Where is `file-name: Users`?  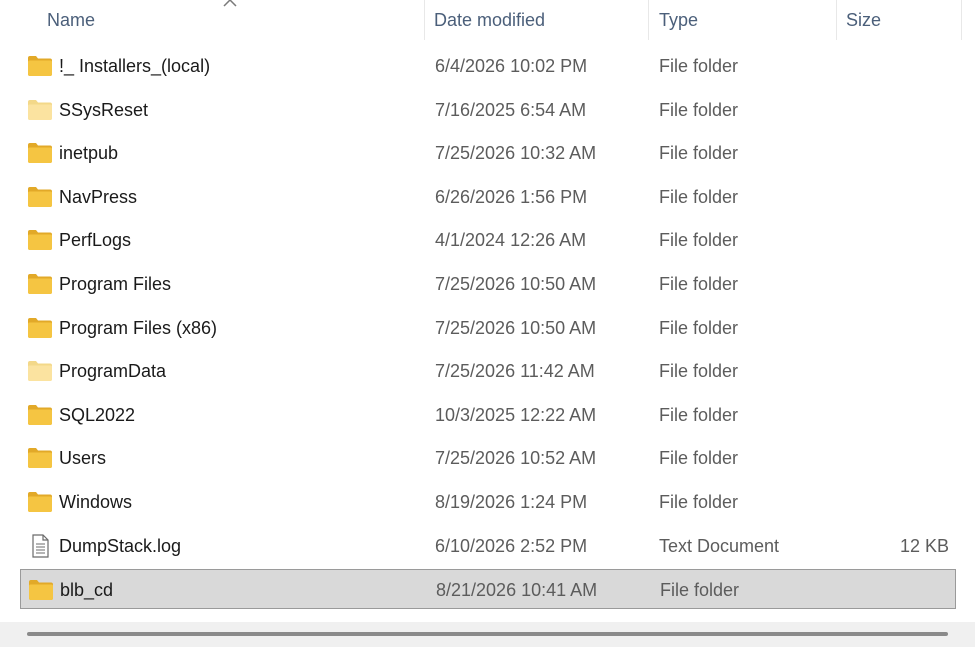
file-name: Users is located at coordinates (83, 458).